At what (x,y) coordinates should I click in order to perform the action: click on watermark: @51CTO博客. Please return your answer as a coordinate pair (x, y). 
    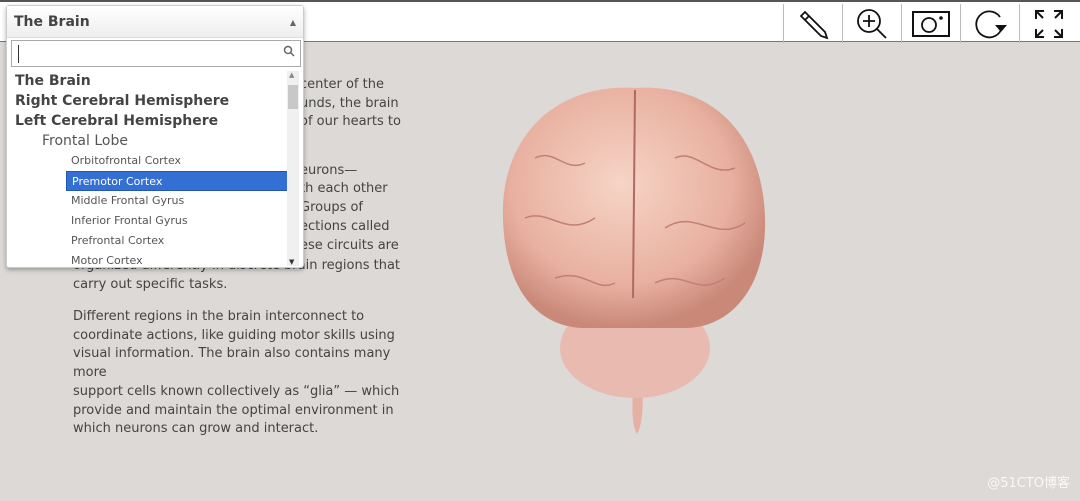
    Looking at the image, I should click on (1028, 483).